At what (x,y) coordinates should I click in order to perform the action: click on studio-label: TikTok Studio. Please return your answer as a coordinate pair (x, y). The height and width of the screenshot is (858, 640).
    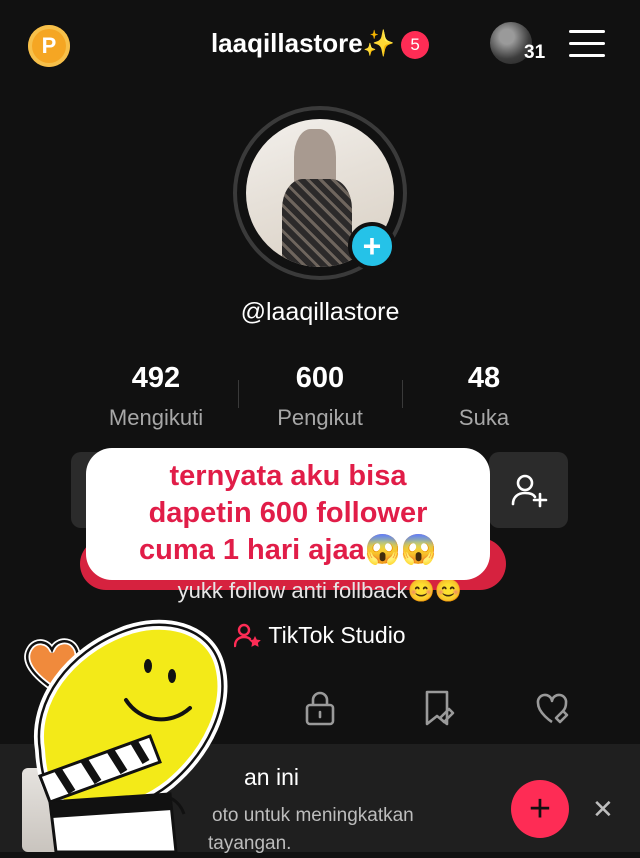
    Looking at the image, I should click on (337, 635).